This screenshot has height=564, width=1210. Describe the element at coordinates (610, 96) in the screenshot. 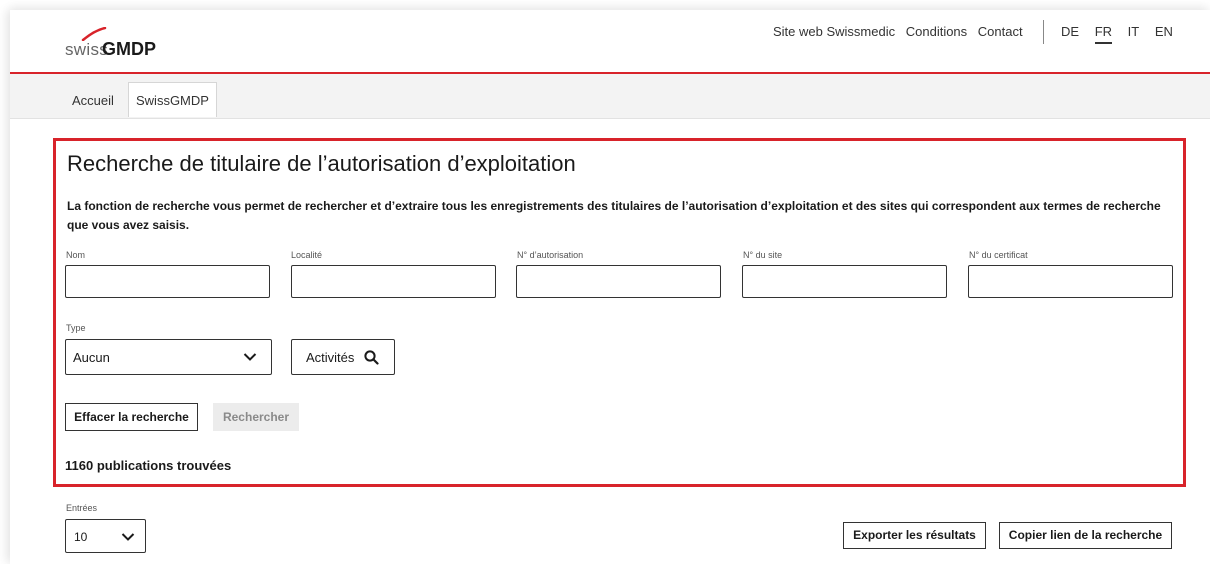

I see `main-nav: Accueil SwissGMDP` at that location.